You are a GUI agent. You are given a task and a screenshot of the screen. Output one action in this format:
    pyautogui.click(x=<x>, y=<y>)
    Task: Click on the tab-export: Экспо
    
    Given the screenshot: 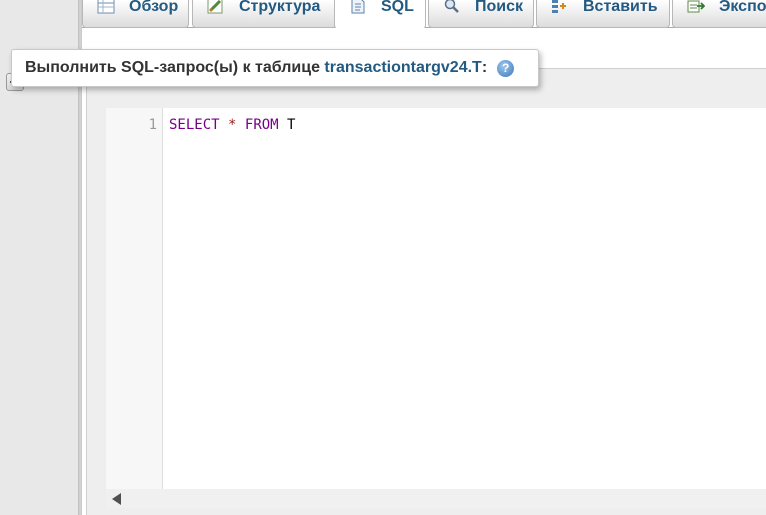 What is the action you would take?
    pyautogui.click(x=719, y=14)
    